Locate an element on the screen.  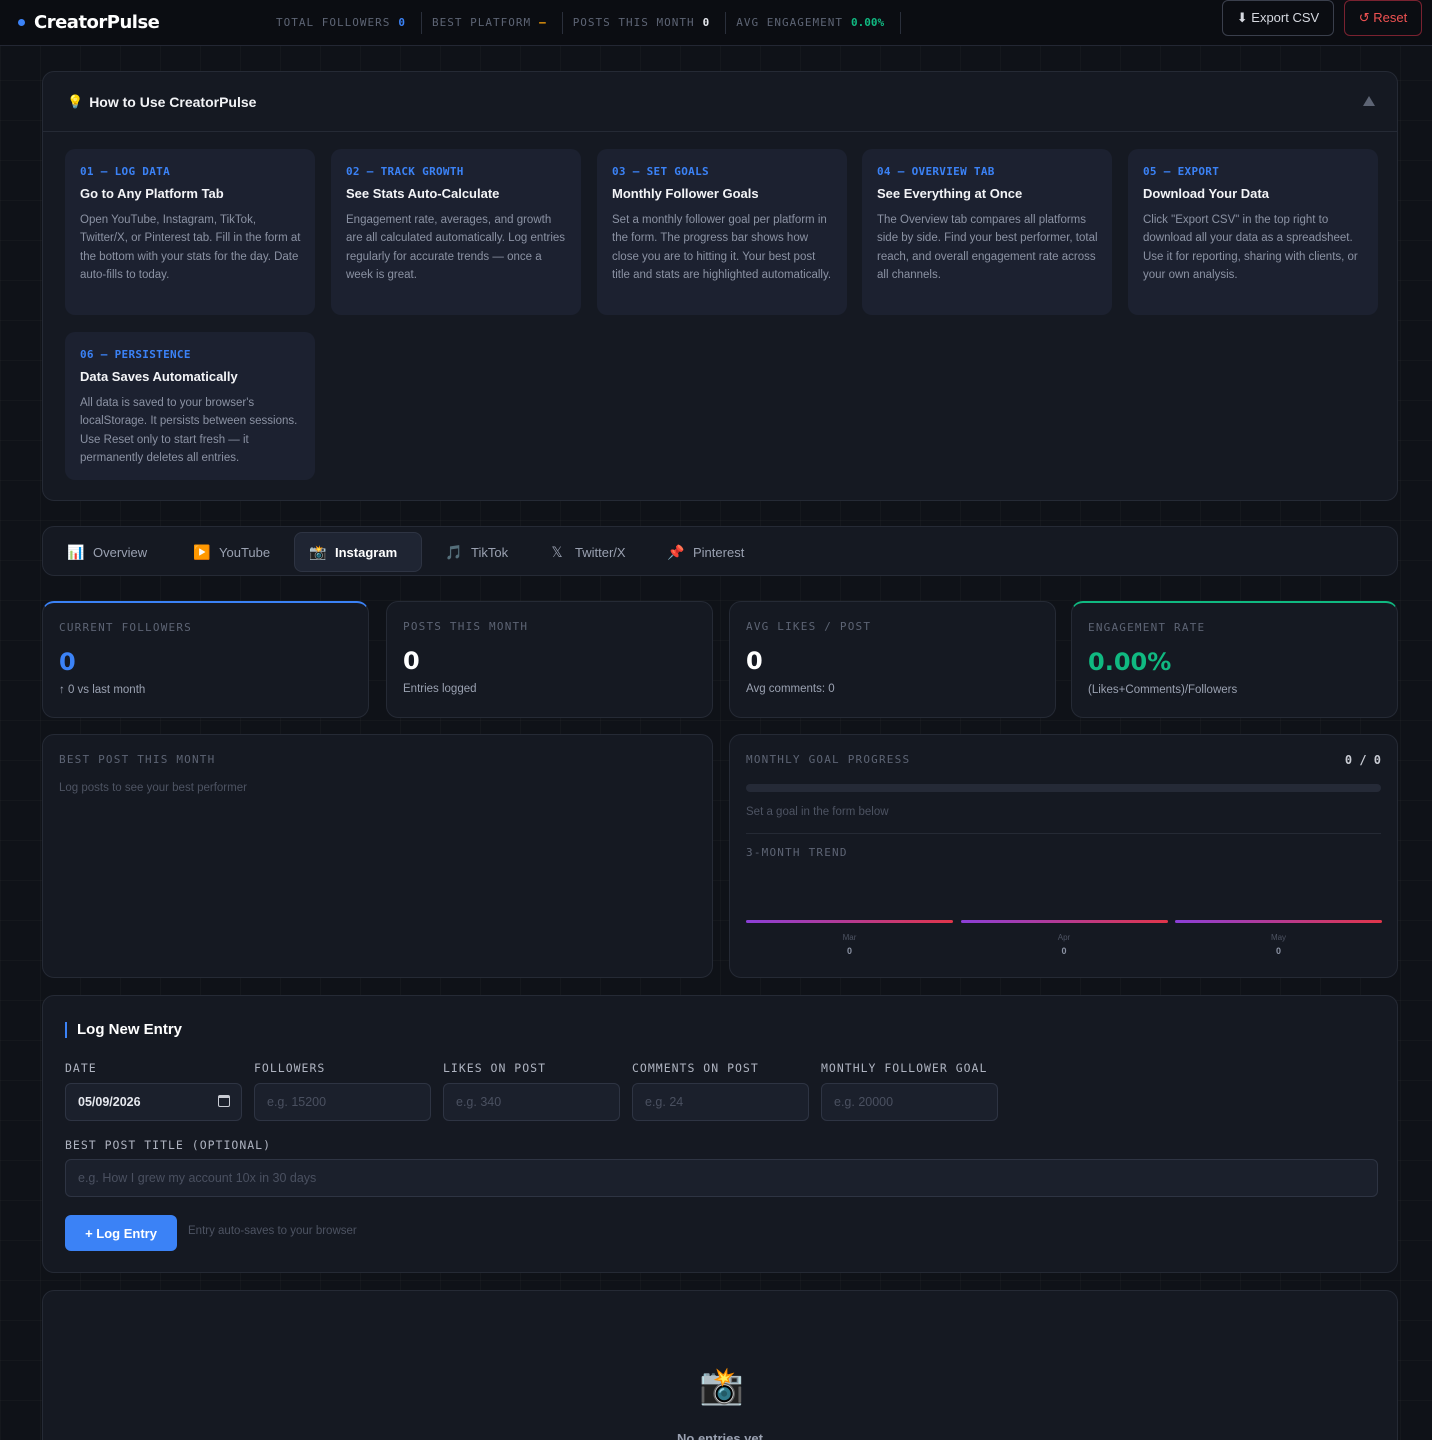
header-stat-total-followers: TOTAL FOLLOWERS 0 is located at coordinates (344, 22).